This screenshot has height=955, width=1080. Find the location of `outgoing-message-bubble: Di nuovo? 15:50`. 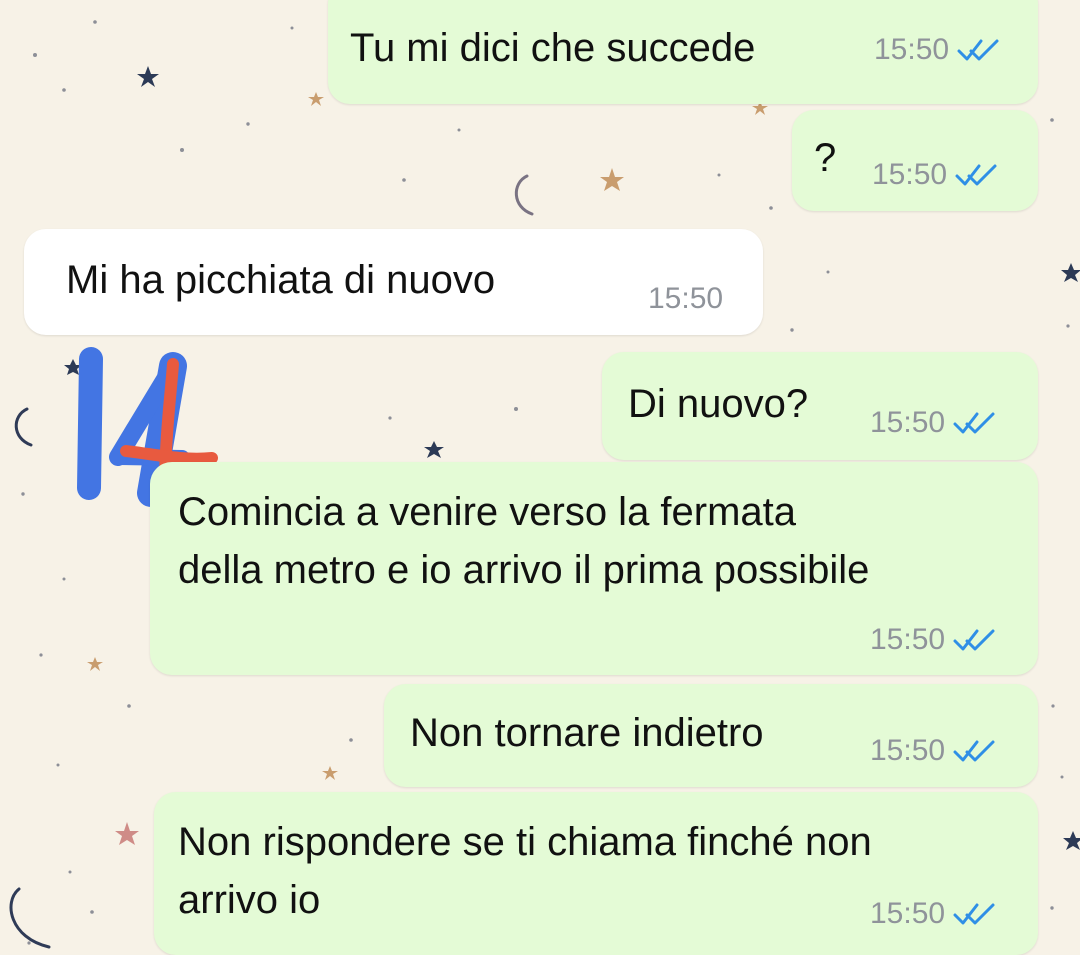

outgoing-message-bubble: Di nuovo? 15:50 is located at coordinates (820, 406).